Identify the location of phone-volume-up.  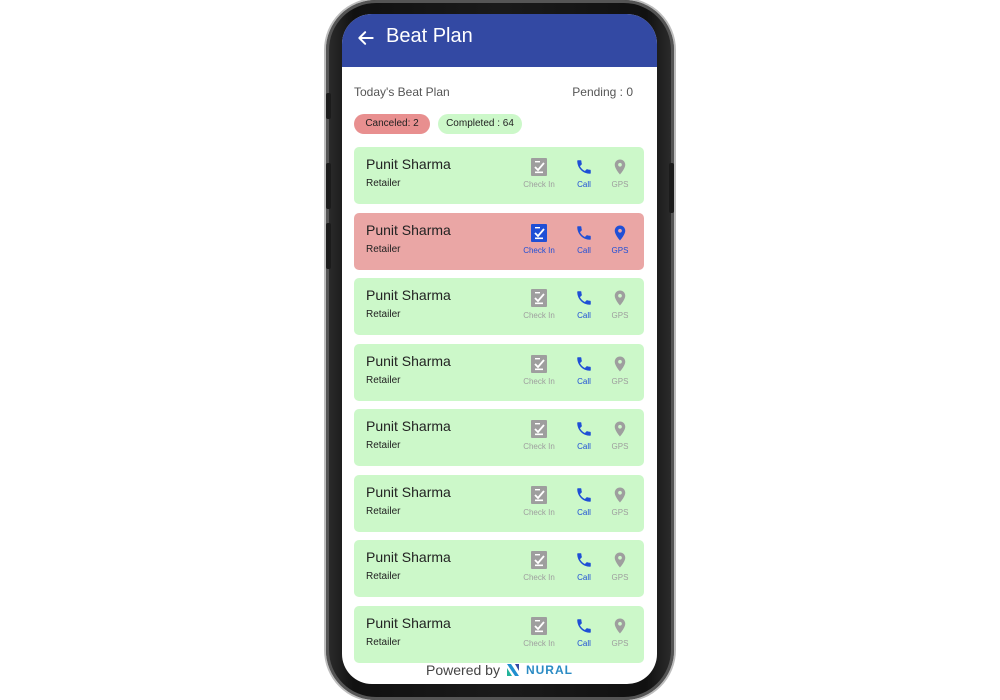
(328, 186).